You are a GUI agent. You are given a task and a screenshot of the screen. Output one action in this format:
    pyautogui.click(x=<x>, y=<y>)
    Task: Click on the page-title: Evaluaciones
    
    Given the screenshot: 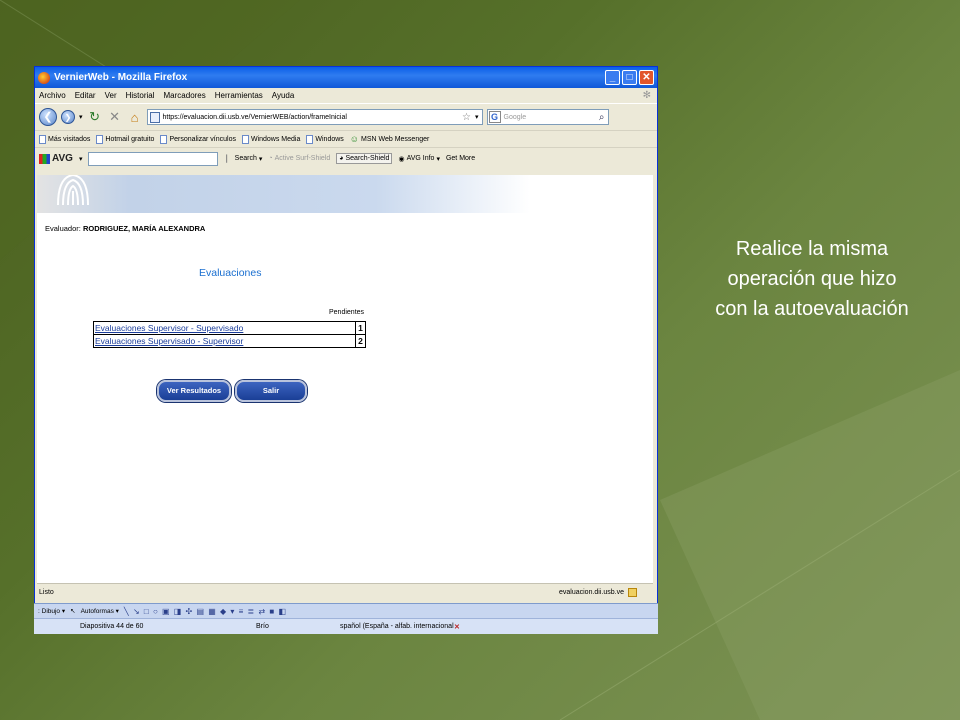 What is the action you would take?
    pyautogui.click(x=230, y=273)
    